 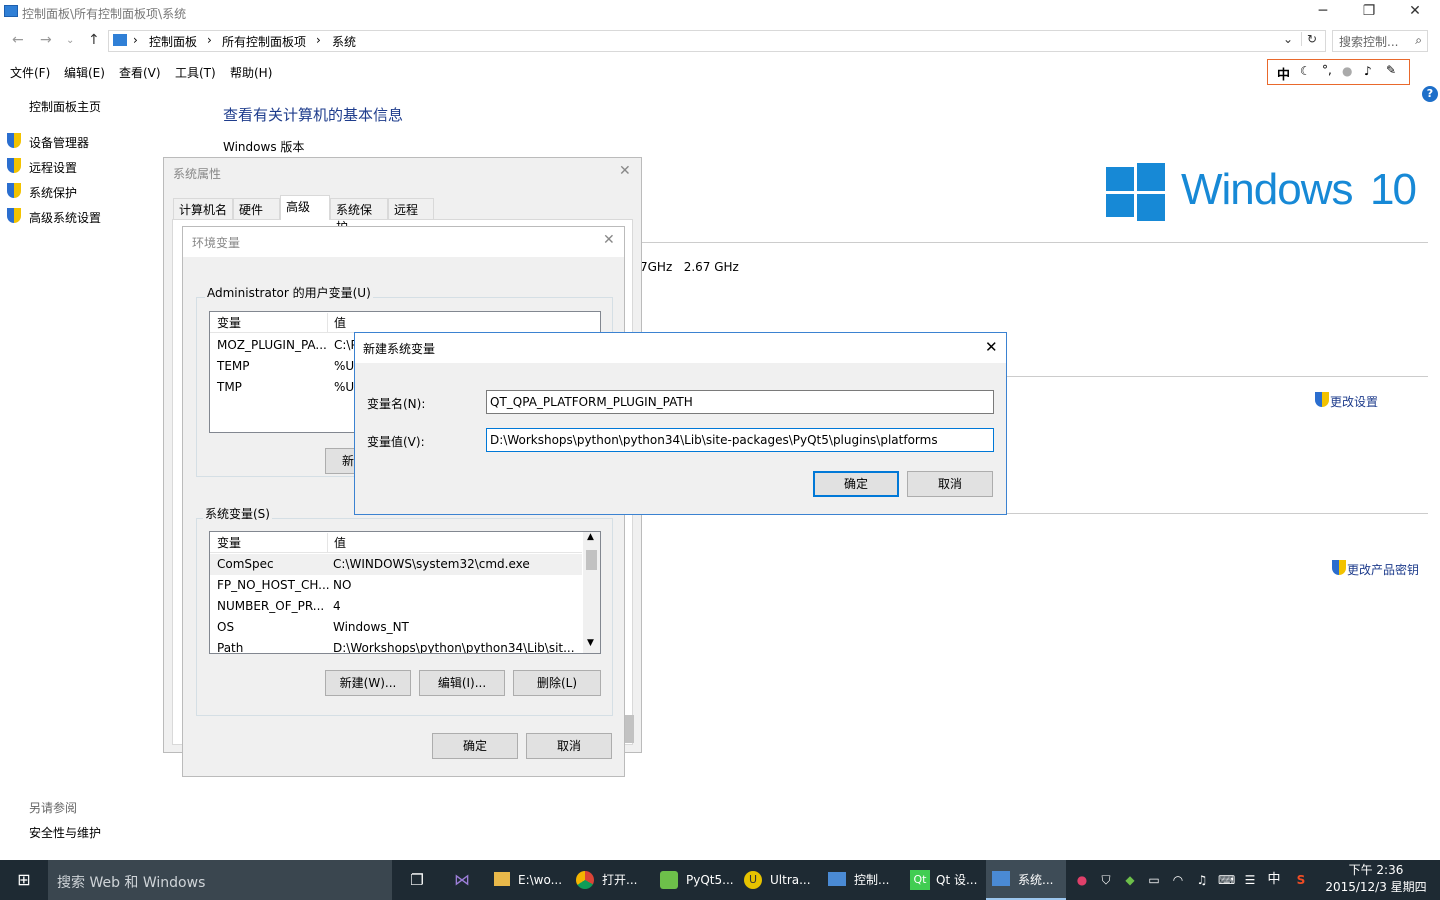 What do you see at coordinates (1082, 880) in the screenshot?
I see `tray-app-icon: ●` at bounding box center [1082, 880].